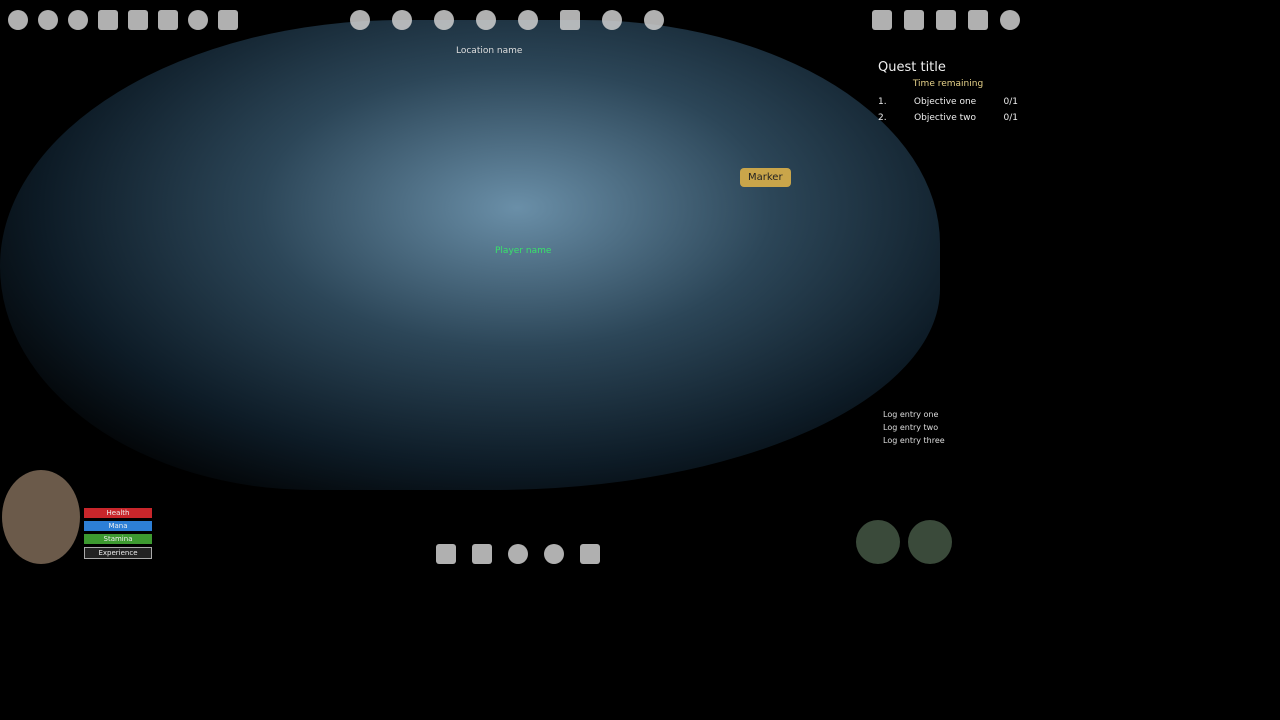  What do you see at coordinates (48, 20) in the screenshot?
I see `quests-icon` at bounding box center [48, 20].